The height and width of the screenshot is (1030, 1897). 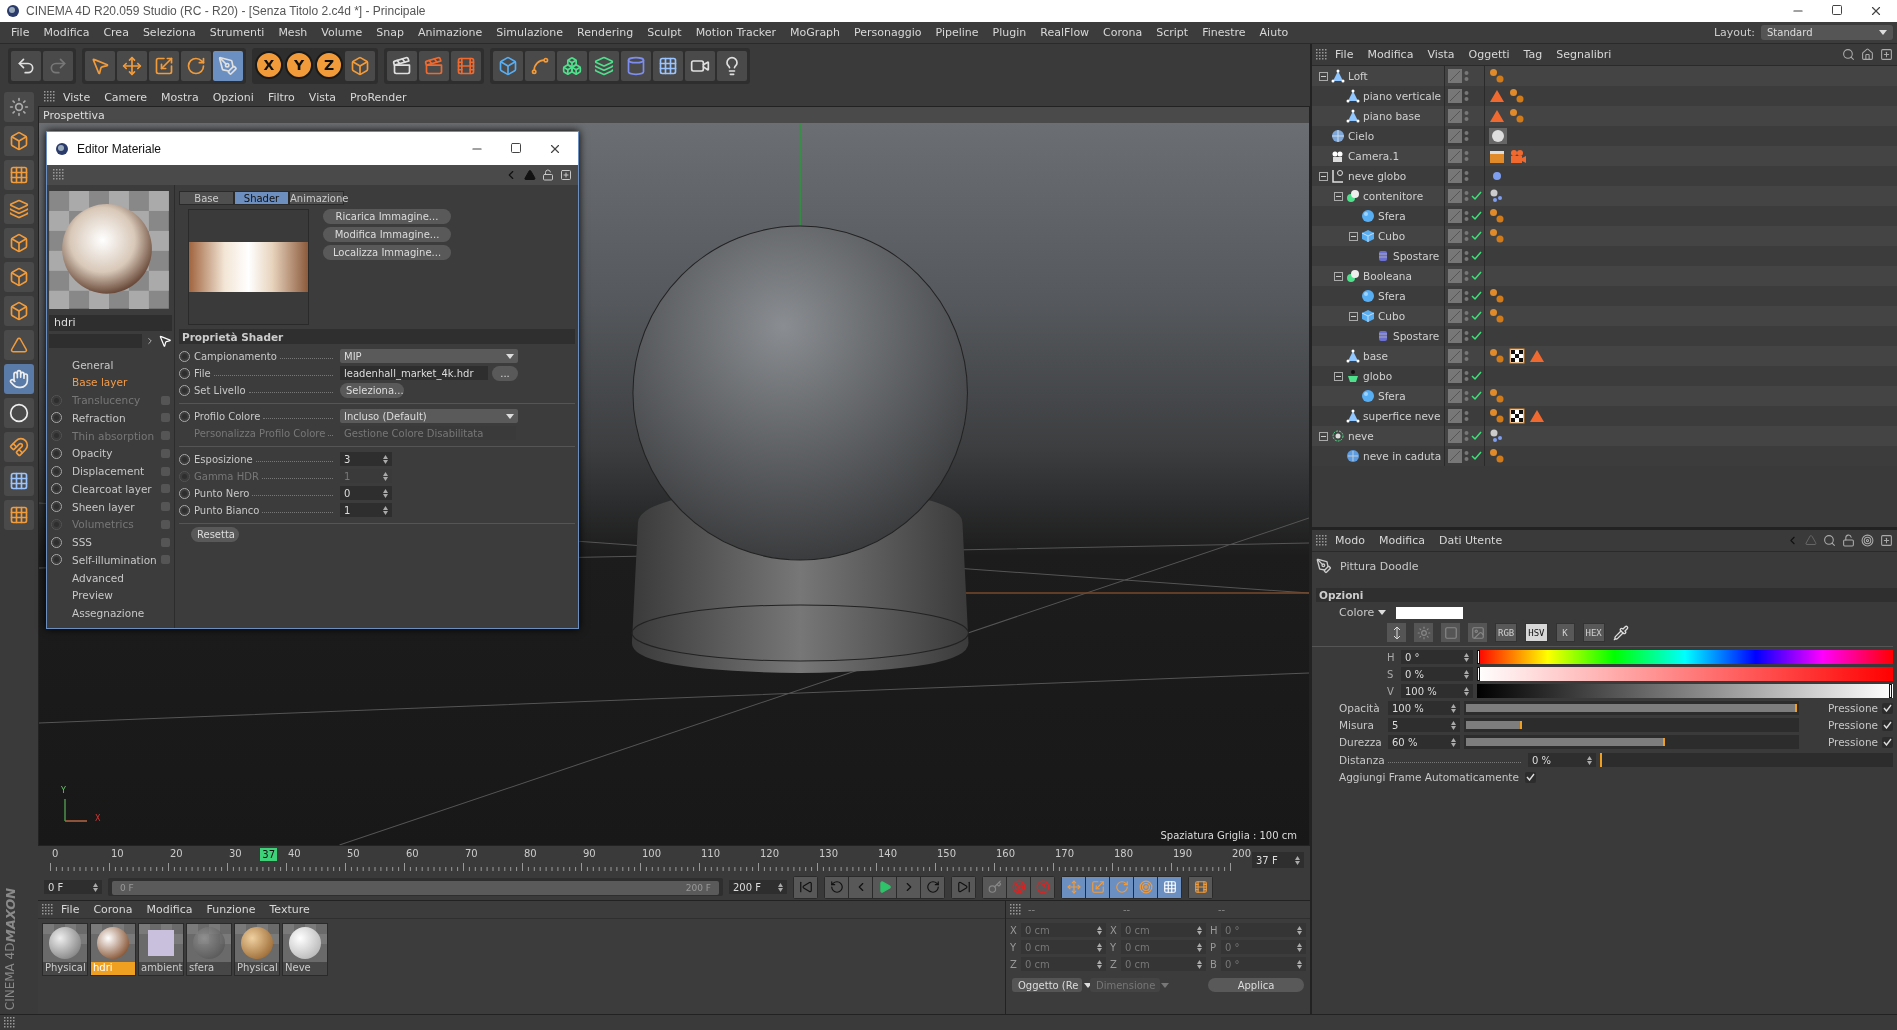 I want to click on menu-item: Volume, so click(x=342, y=32).